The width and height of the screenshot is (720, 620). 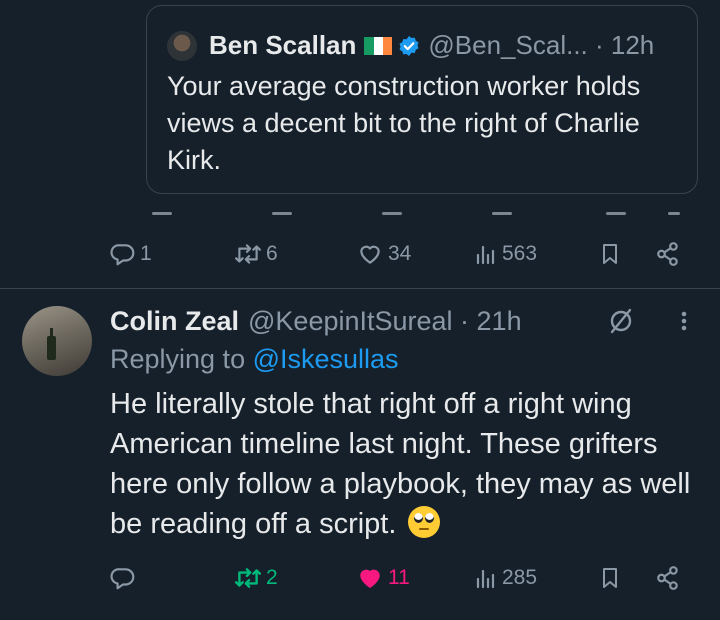 I want to click on quoted-tweet-header: Ben Scallan @Ben_Scal... · 12h, so click(x=410, y=45).